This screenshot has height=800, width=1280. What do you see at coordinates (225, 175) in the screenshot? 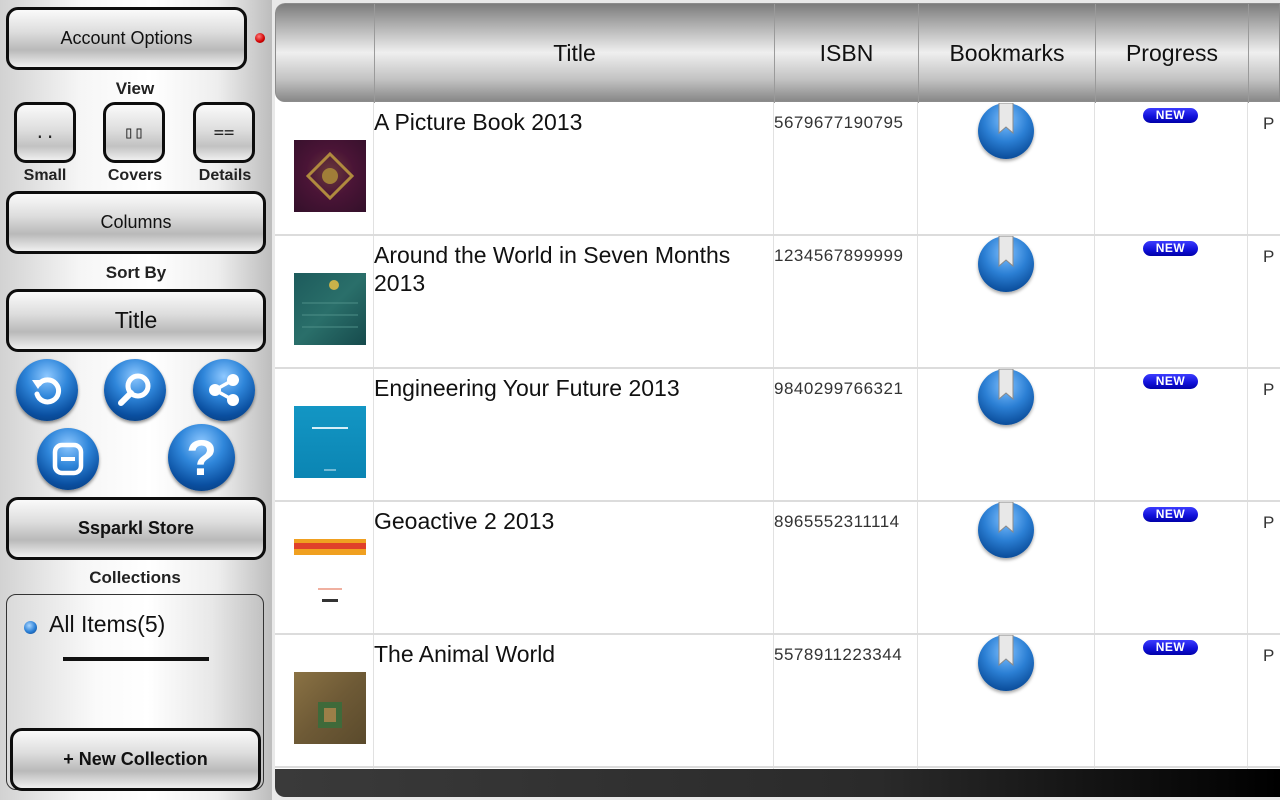
I see `view-details-label: Details` at bounding box center [225, 175].